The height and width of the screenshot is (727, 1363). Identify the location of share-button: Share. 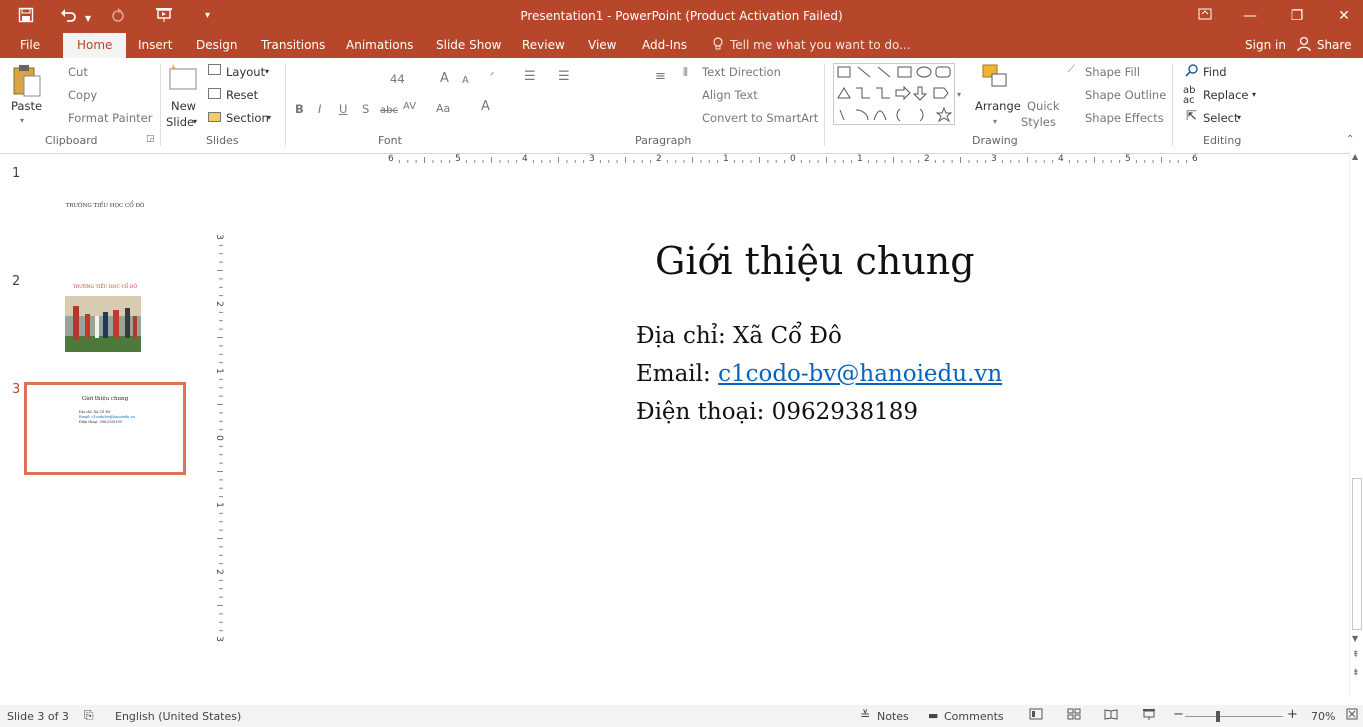
(1324, 45).